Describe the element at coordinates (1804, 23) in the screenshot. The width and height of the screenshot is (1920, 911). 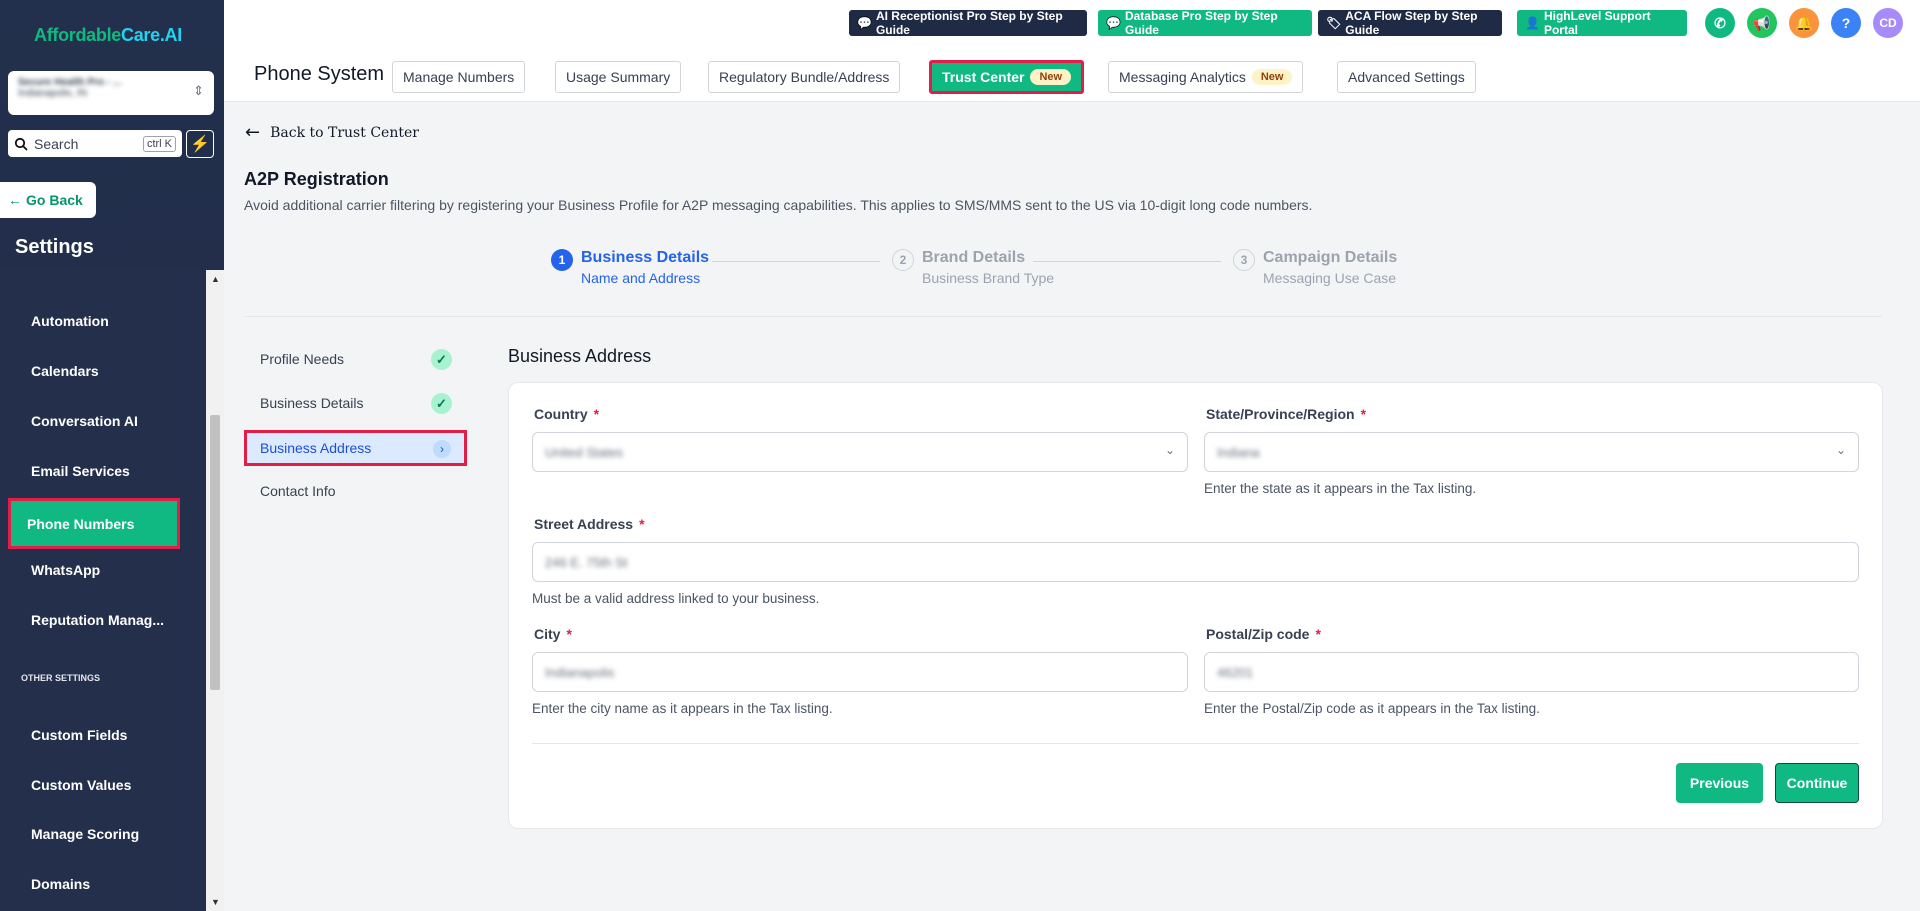
I see `bell-icon: 🔔` at that location.